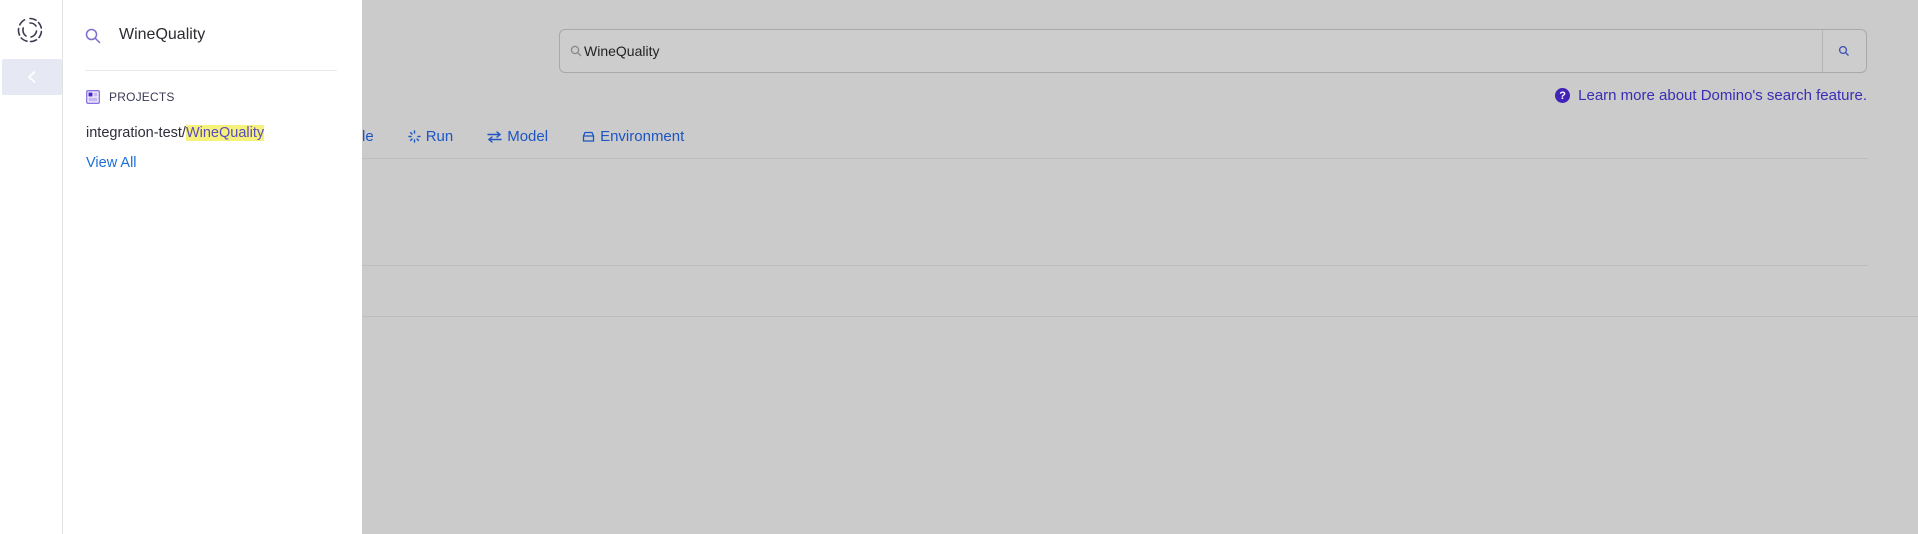  I want to click on help-icon: ?, so click(1563, 95).